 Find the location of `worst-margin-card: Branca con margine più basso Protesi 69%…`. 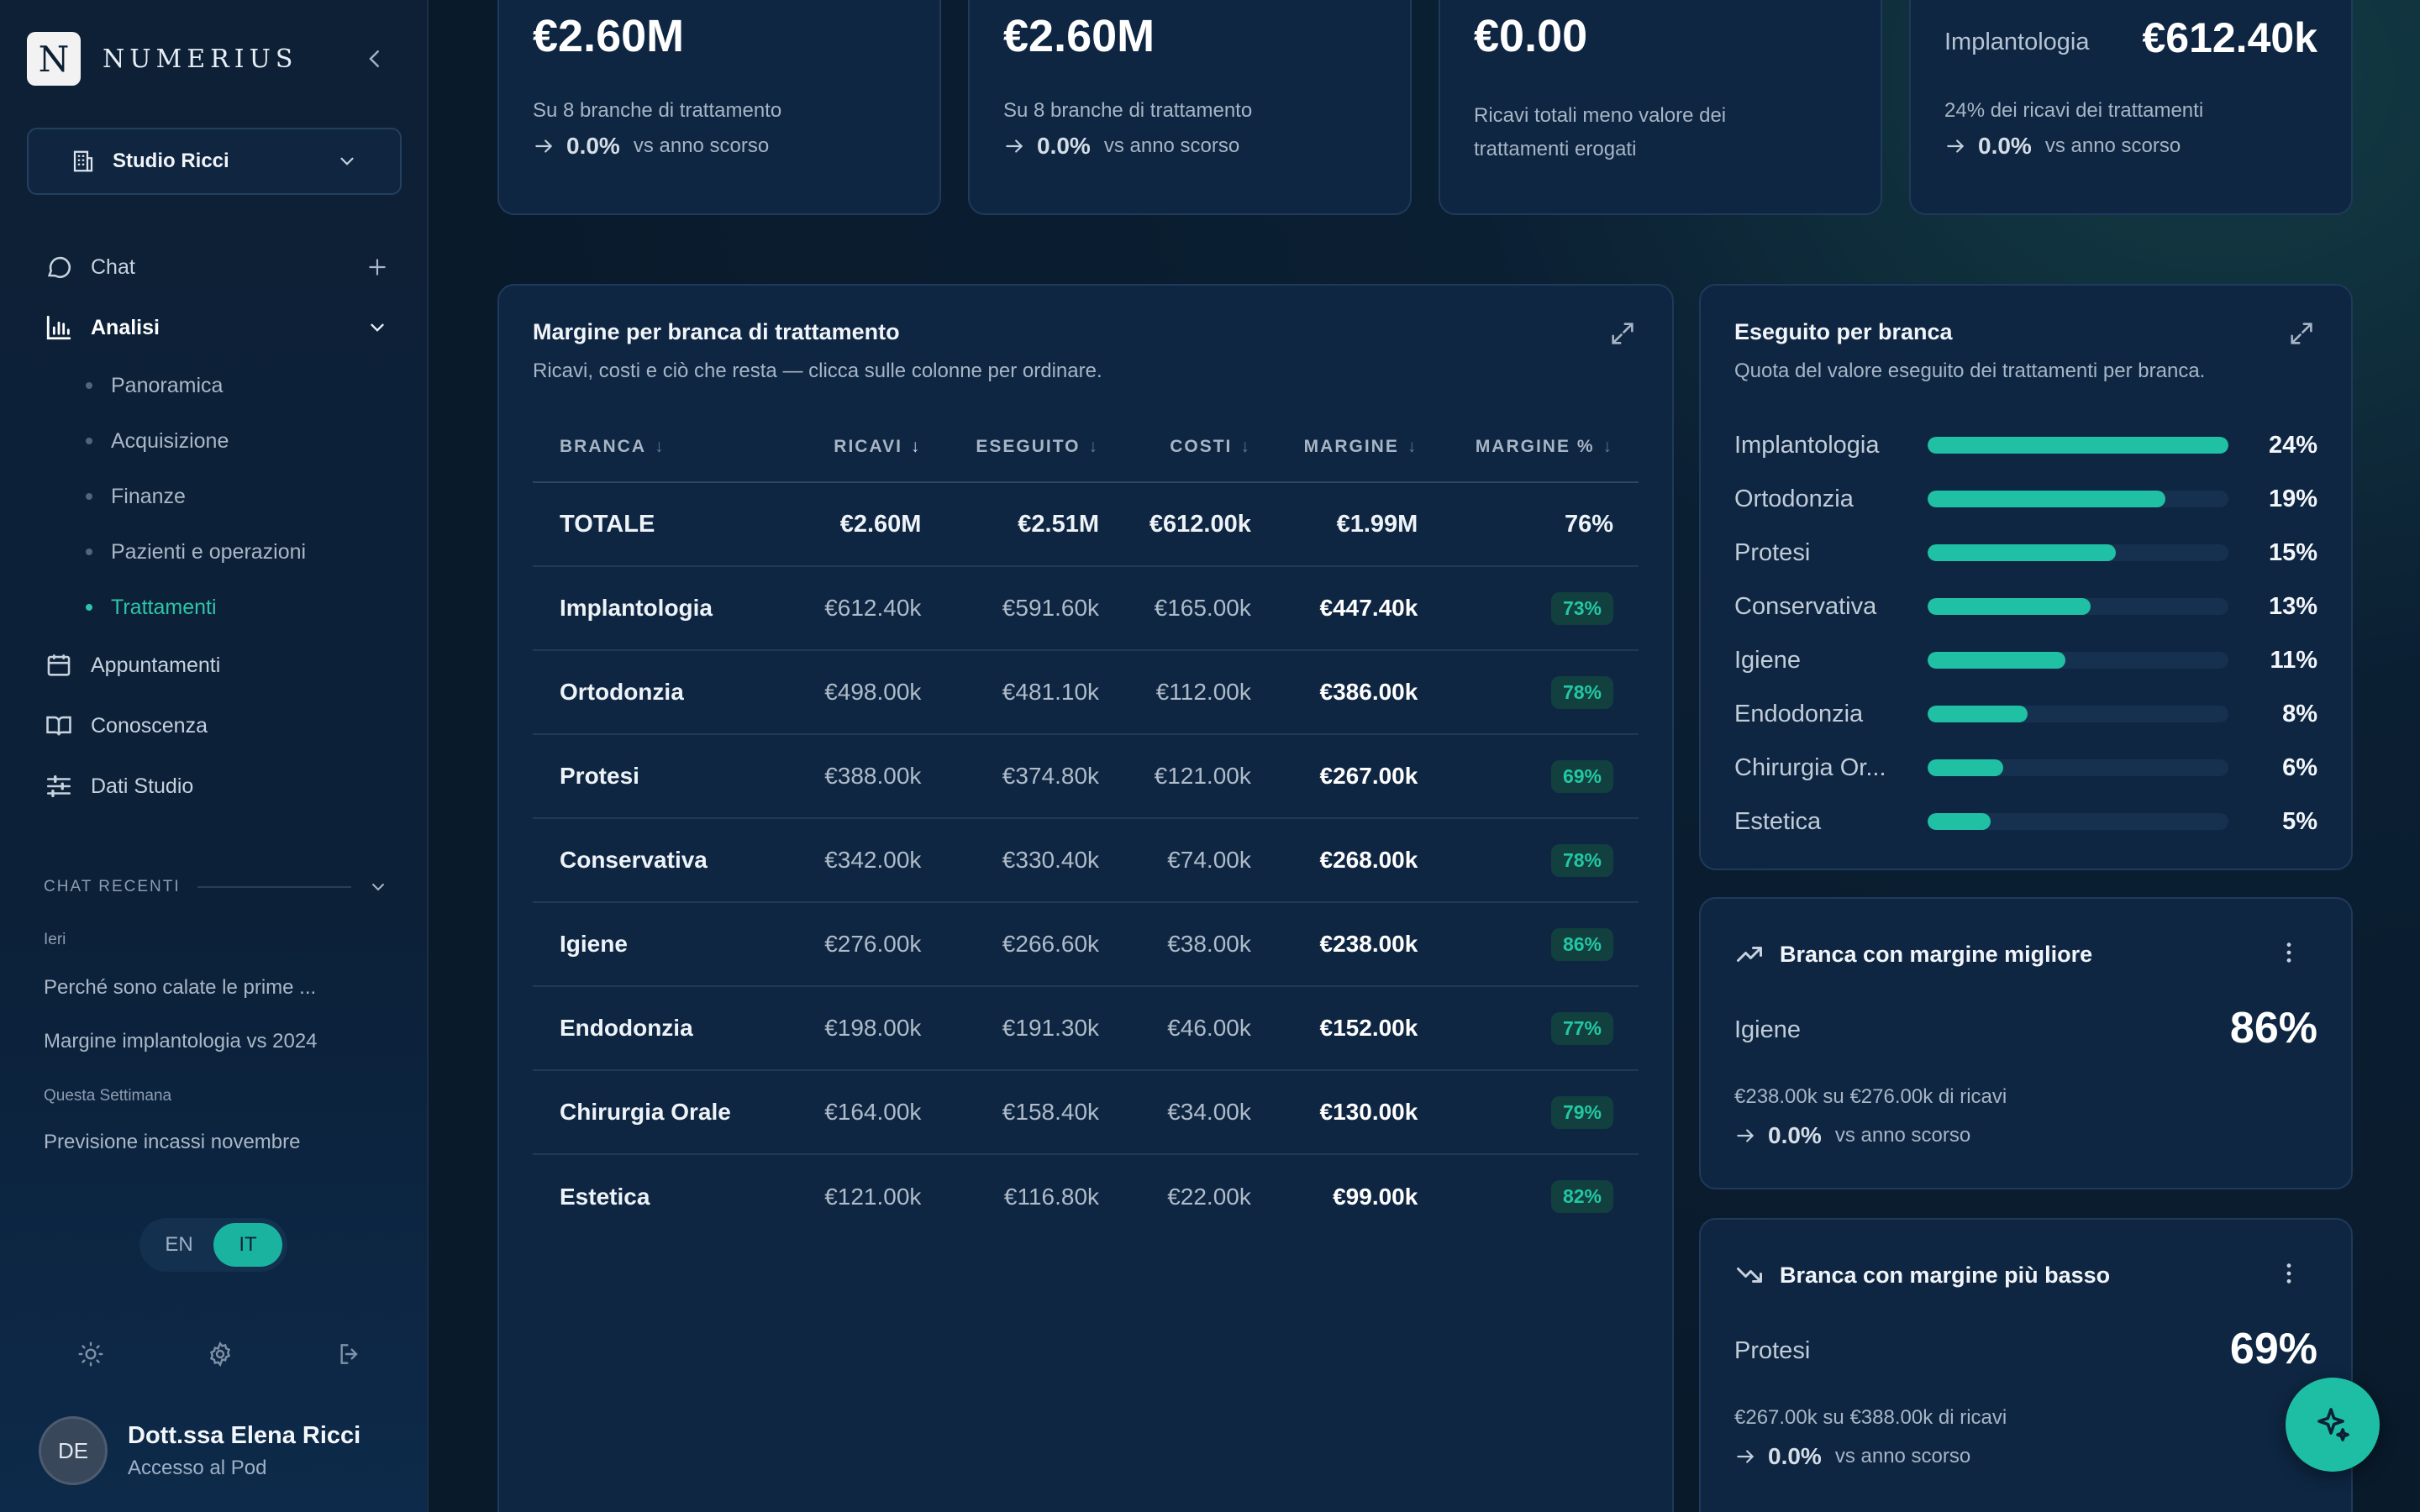

worst-margin-card: Branca con margine più basso Protesi 69%… is located at coordinates (2026, 1365).